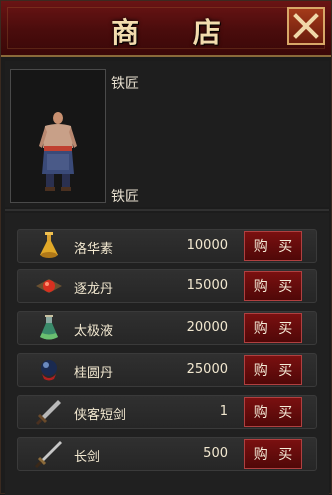 The height and width of the screenshot is (495, 332). What do you see at coordinates (48, 455) in the screenshot?
I see `long-sword-icon` at bounding box center [48, 455].